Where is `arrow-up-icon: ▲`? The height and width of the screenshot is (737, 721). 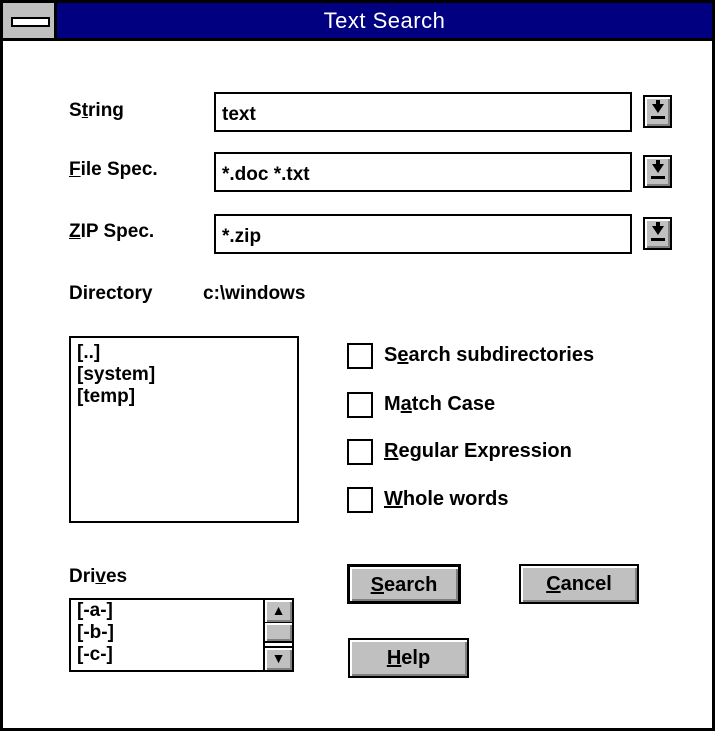
arrow-up-icon: ▲ is located at coordinates (278, 610).